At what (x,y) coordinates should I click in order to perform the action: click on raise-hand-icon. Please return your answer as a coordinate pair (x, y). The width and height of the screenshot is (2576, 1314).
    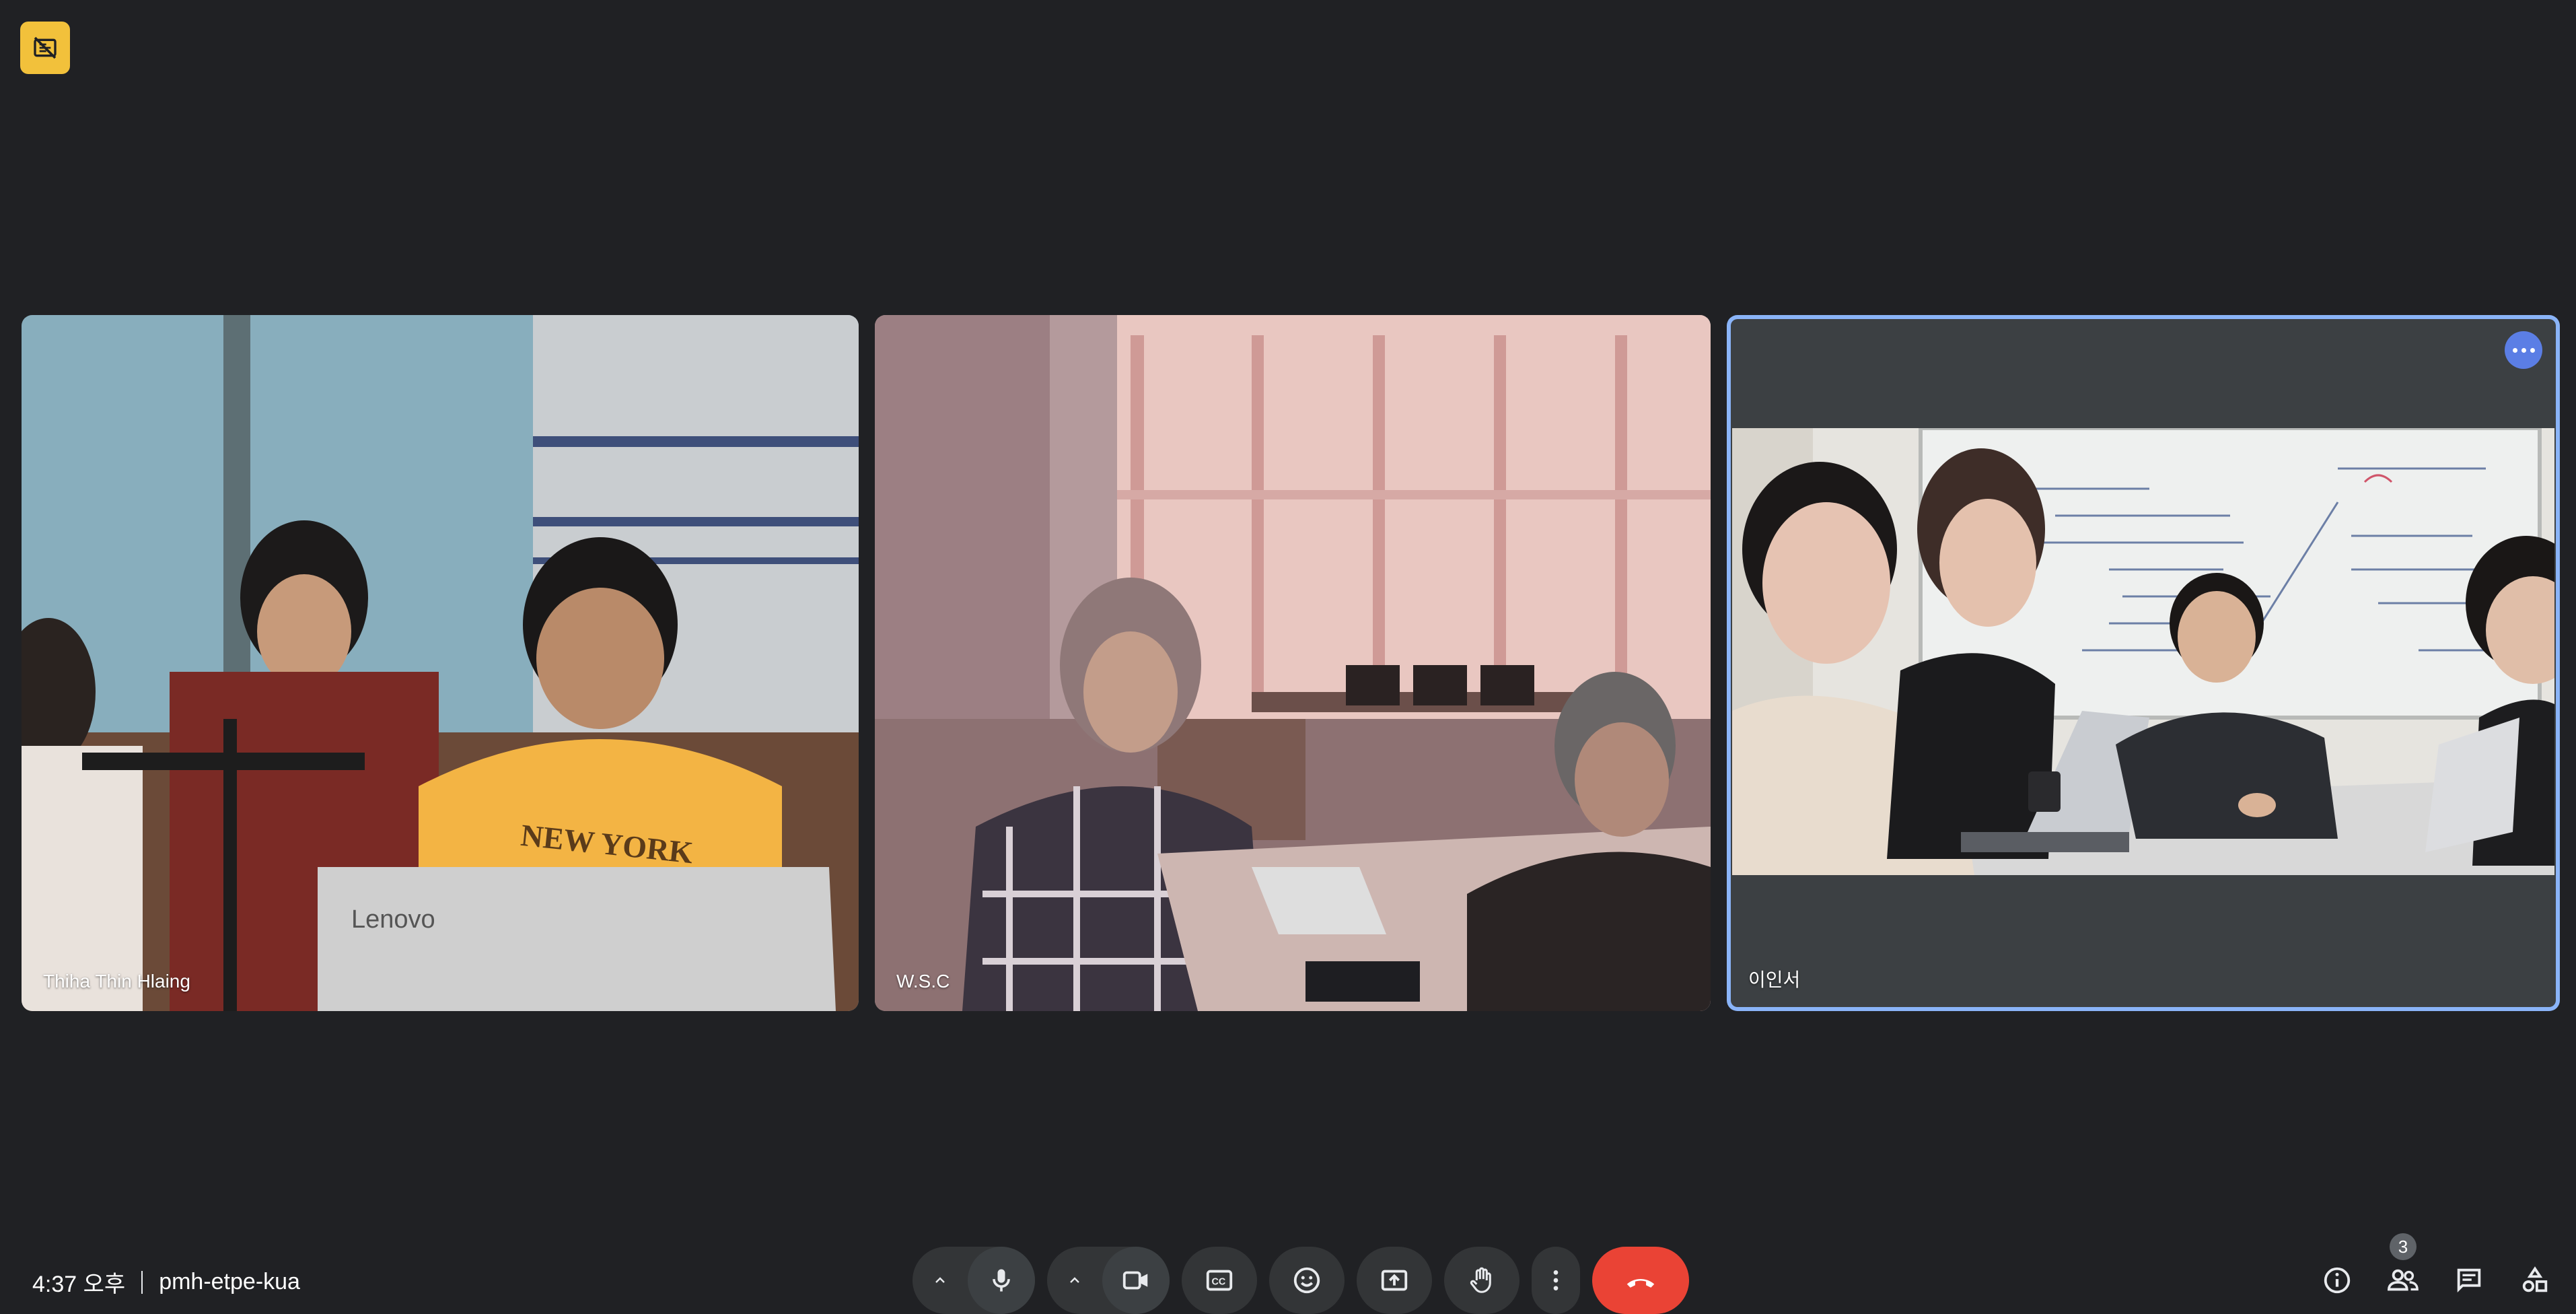
    Looking at the image, I should click on (1480, 1280).